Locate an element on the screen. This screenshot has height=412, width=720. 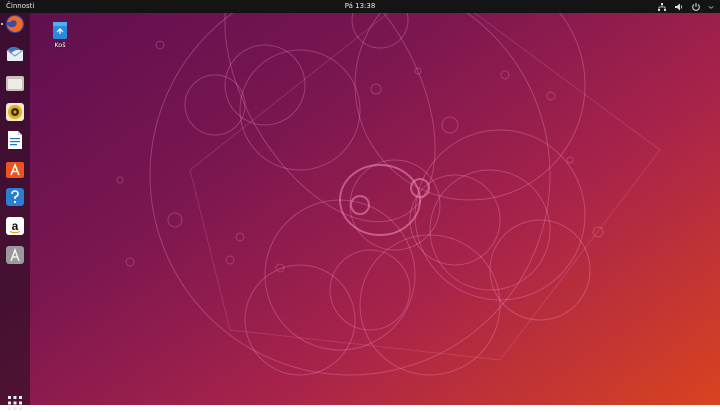
dock-item-files is located at coordinates (15, 83).